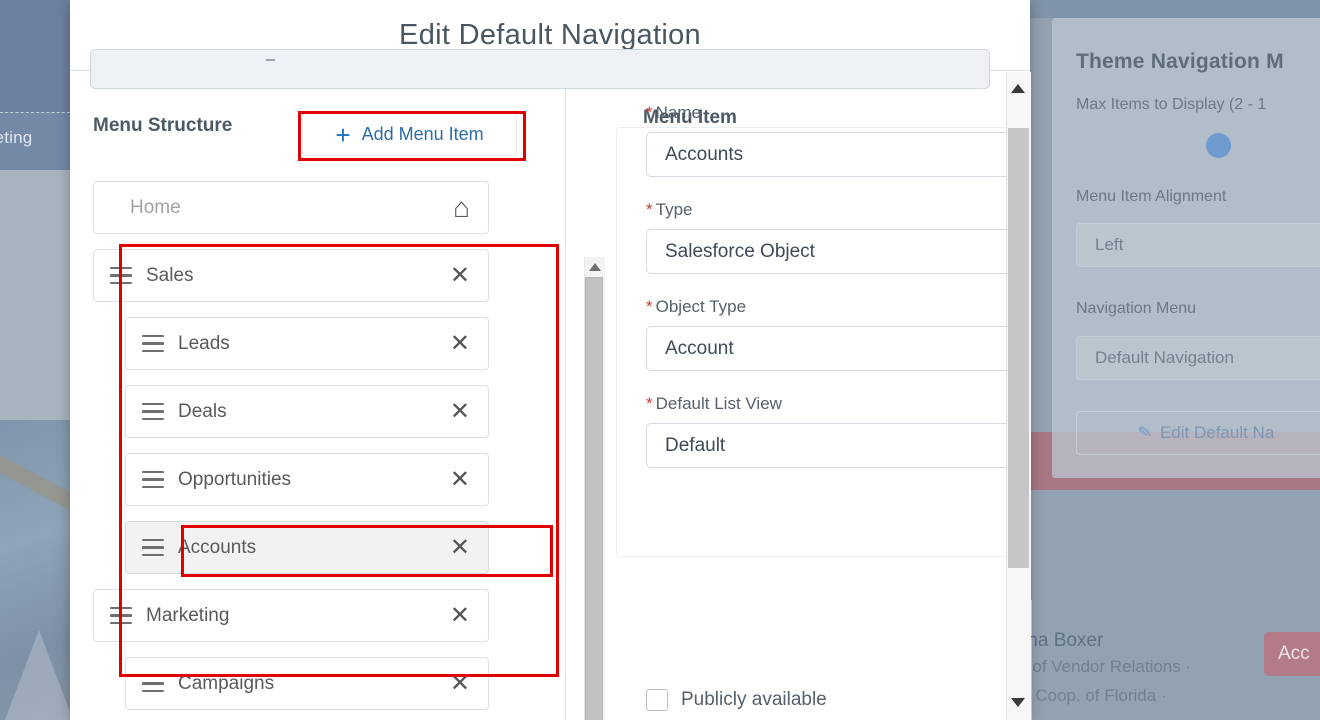  Describe the element at coordinates (226, 683) in the screenshot. I see `menu-row-label: Campaigns` at that location.